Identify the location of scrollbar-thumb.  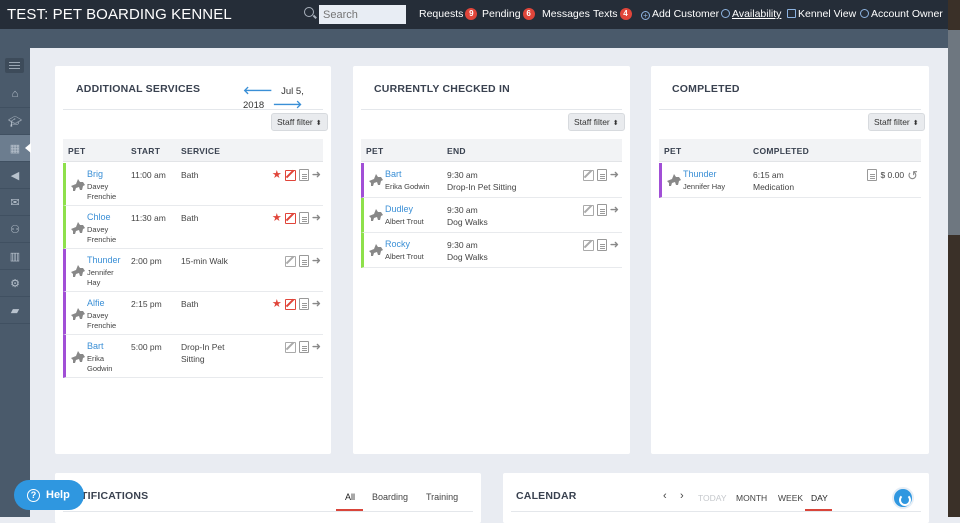
(954, 132).